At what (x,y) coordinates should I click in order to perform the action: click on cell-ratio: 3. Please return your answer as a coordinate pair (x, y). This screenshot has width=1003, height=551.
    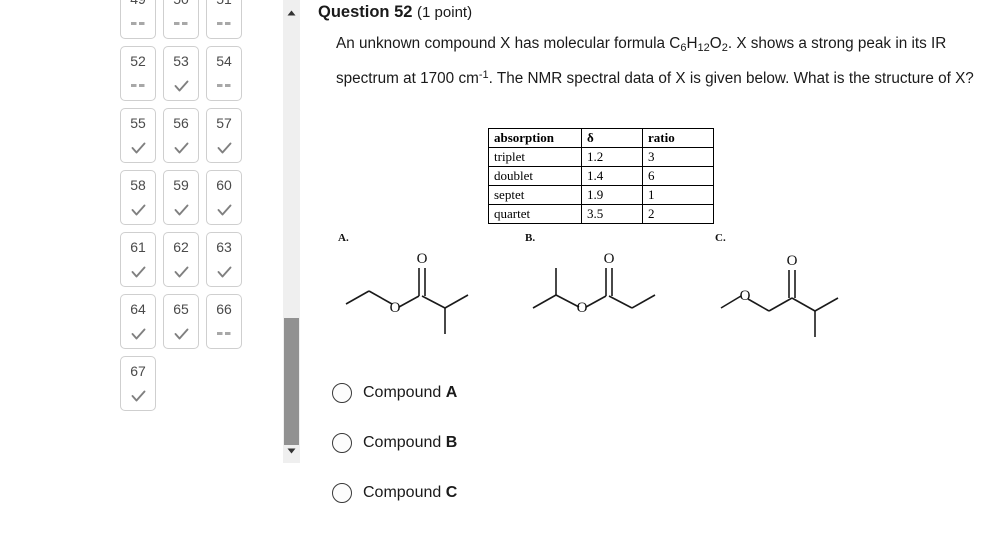
    Looking at the image, I should click on (678, 157).